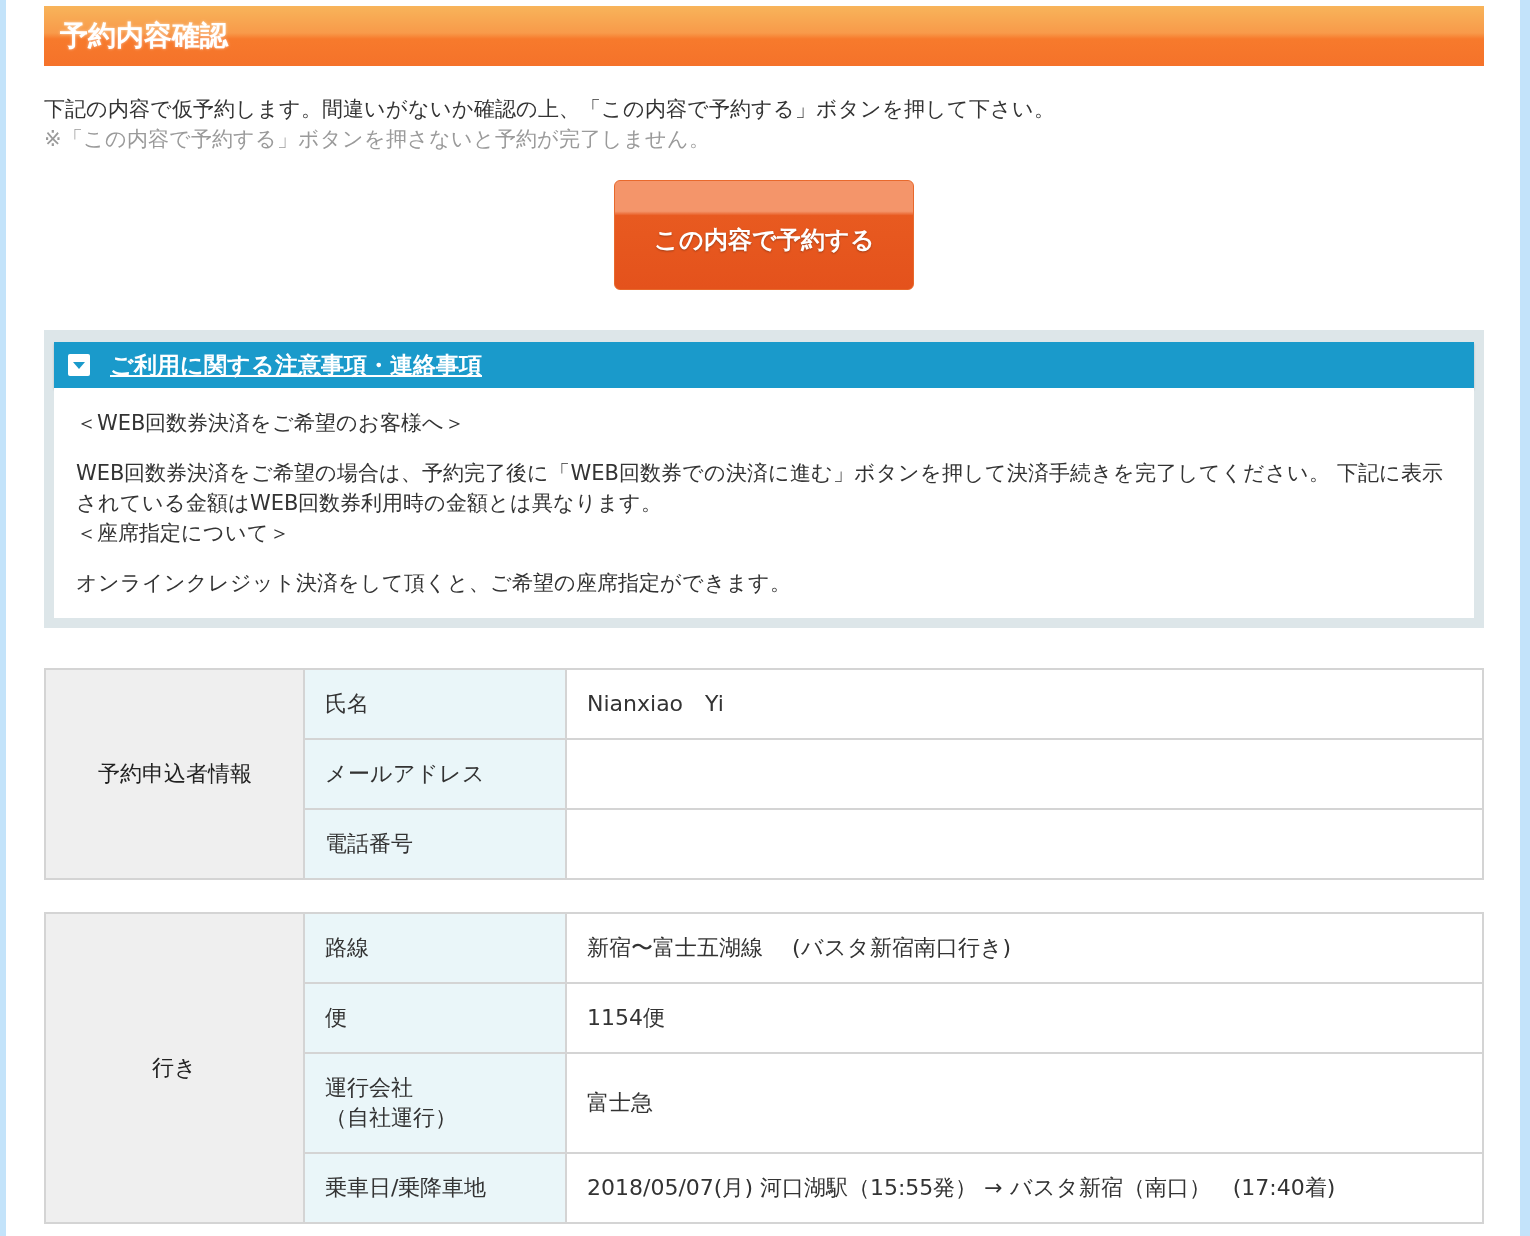  I want to click on field-value-cell: 1154便, so click(1024, 1018).